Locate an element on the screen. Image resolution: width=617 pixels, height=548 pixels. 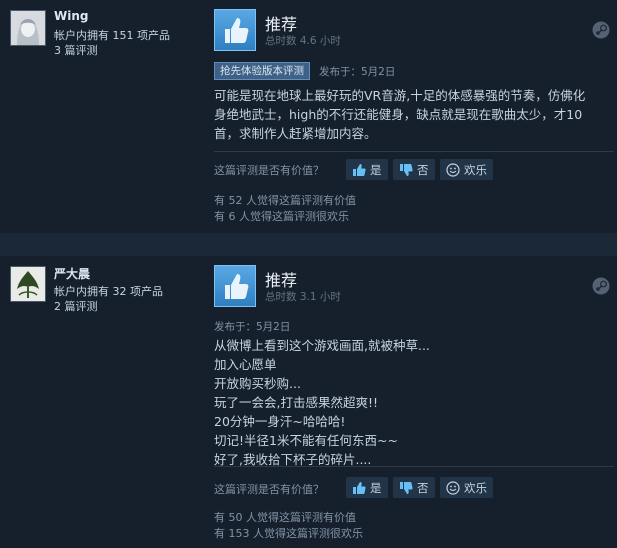
funny-count: 有 153 人觉得这篇评测很欢乐 is located at coordinates (288, 533).